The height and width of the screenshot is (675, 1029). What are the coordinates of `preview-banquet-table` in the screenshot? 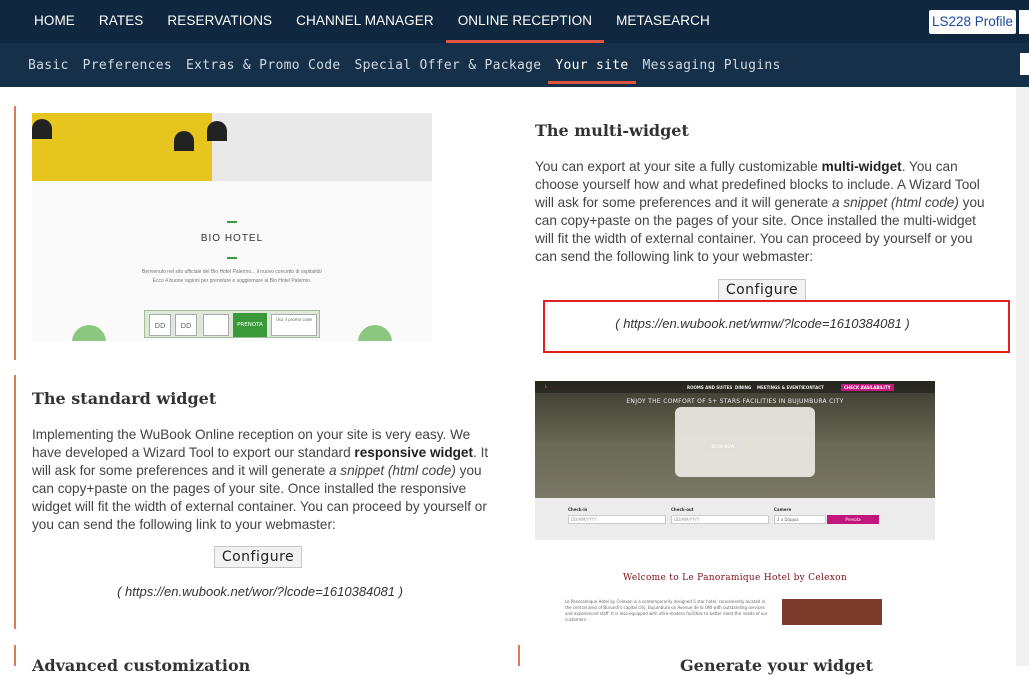 It's located at (745, 442).